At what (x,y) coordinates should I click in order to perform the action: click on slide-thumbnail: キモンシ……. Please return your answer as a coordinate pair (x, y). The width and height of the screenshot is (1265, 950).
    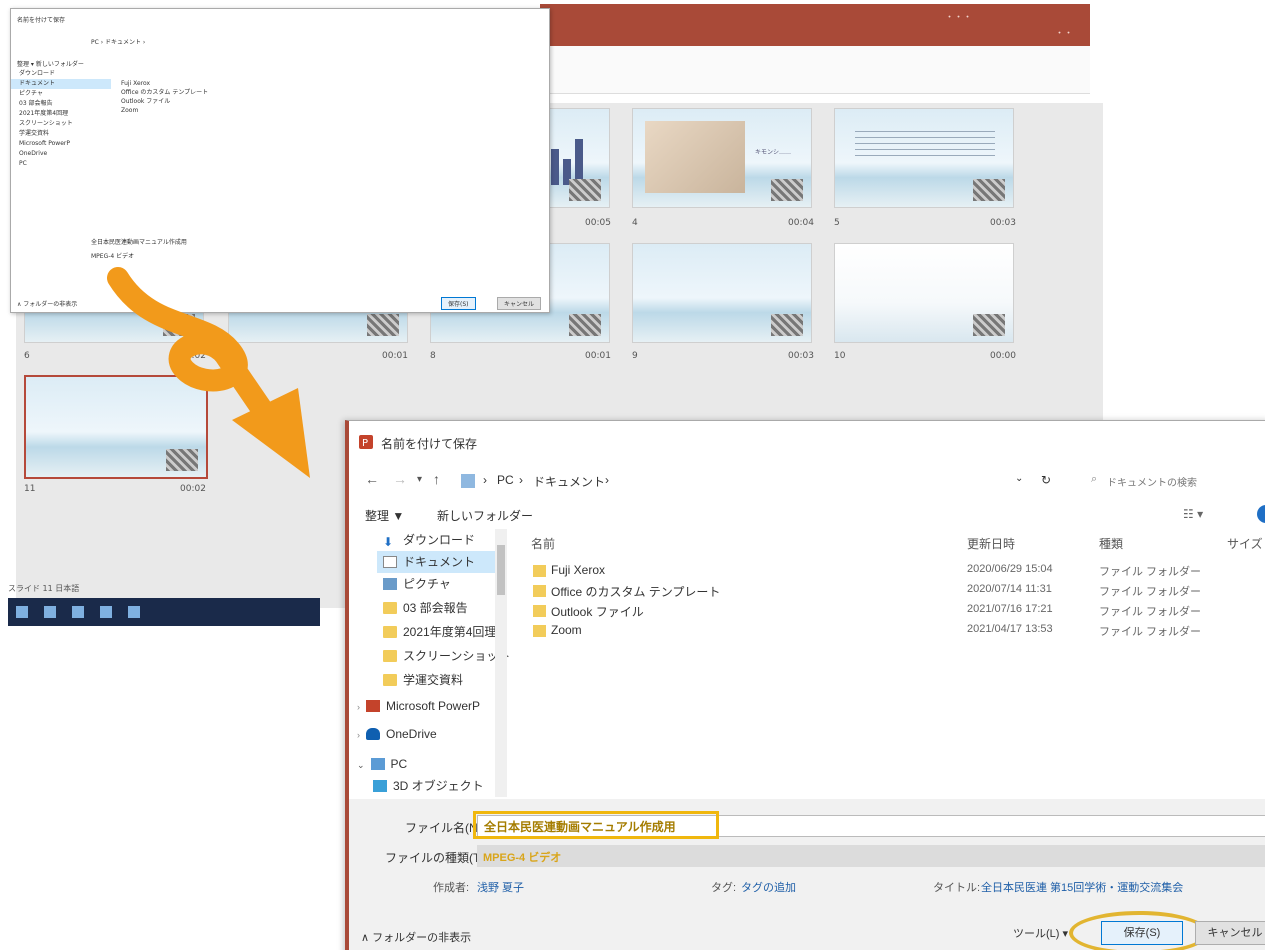
    Looking at the image, I should click on (722, 158).